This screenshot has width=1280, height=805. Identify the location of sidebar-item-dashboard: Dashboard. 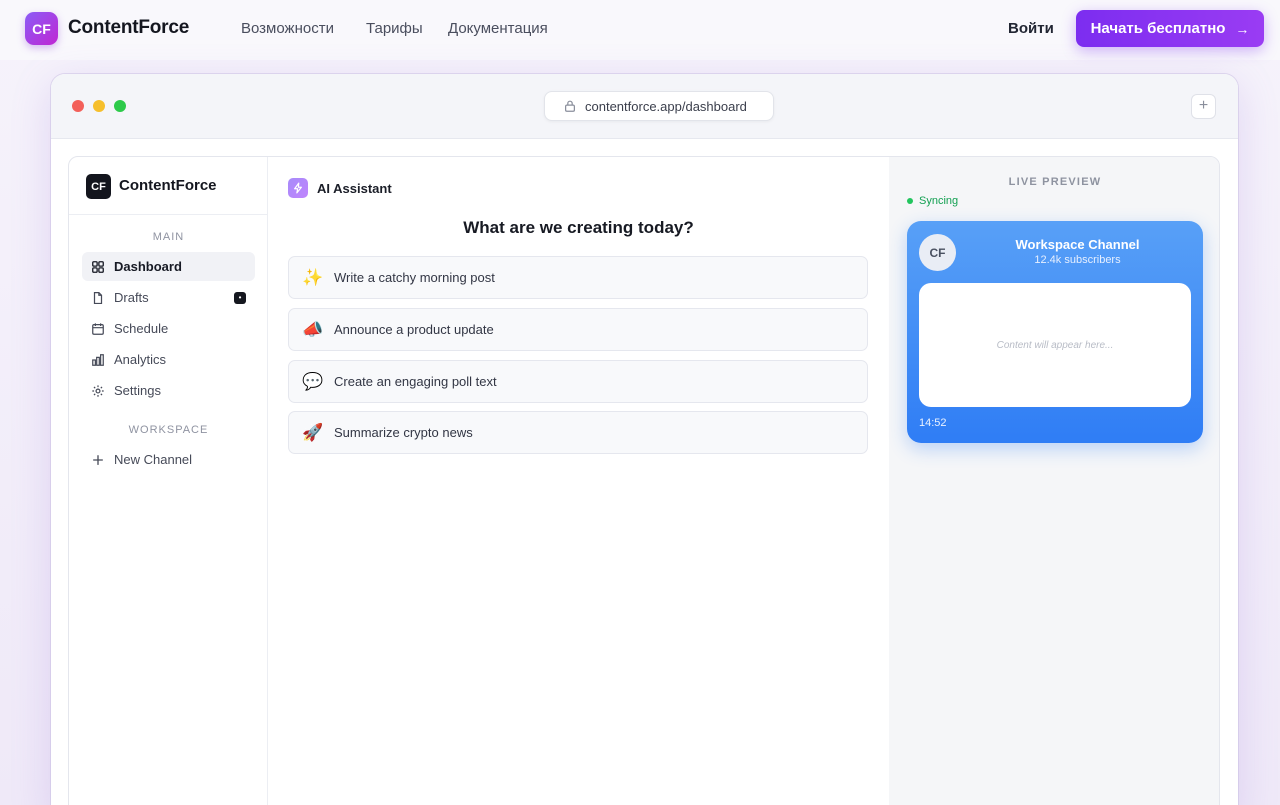
(168, 266).